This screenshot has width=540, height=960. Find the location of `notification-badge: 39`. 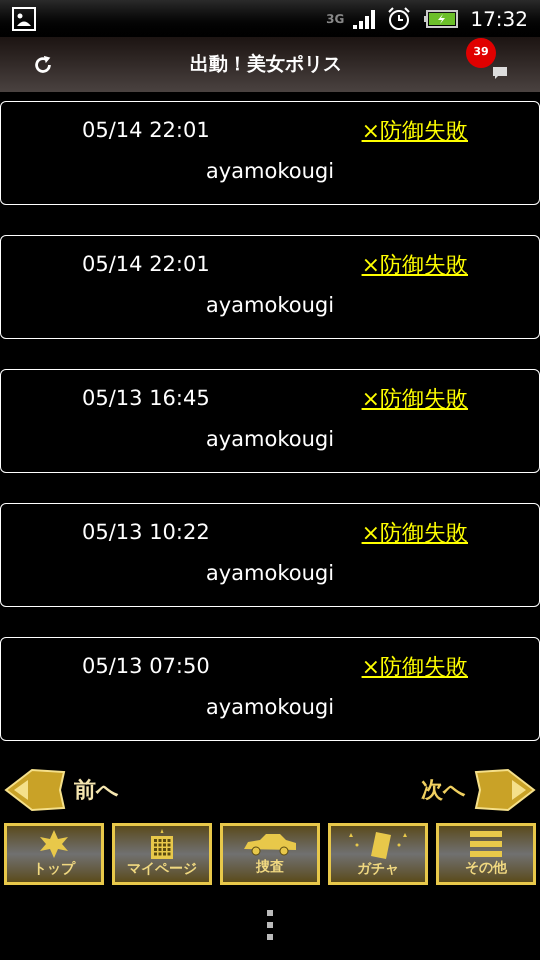

notification-badge: 39 is located at coordinates (481, 53).